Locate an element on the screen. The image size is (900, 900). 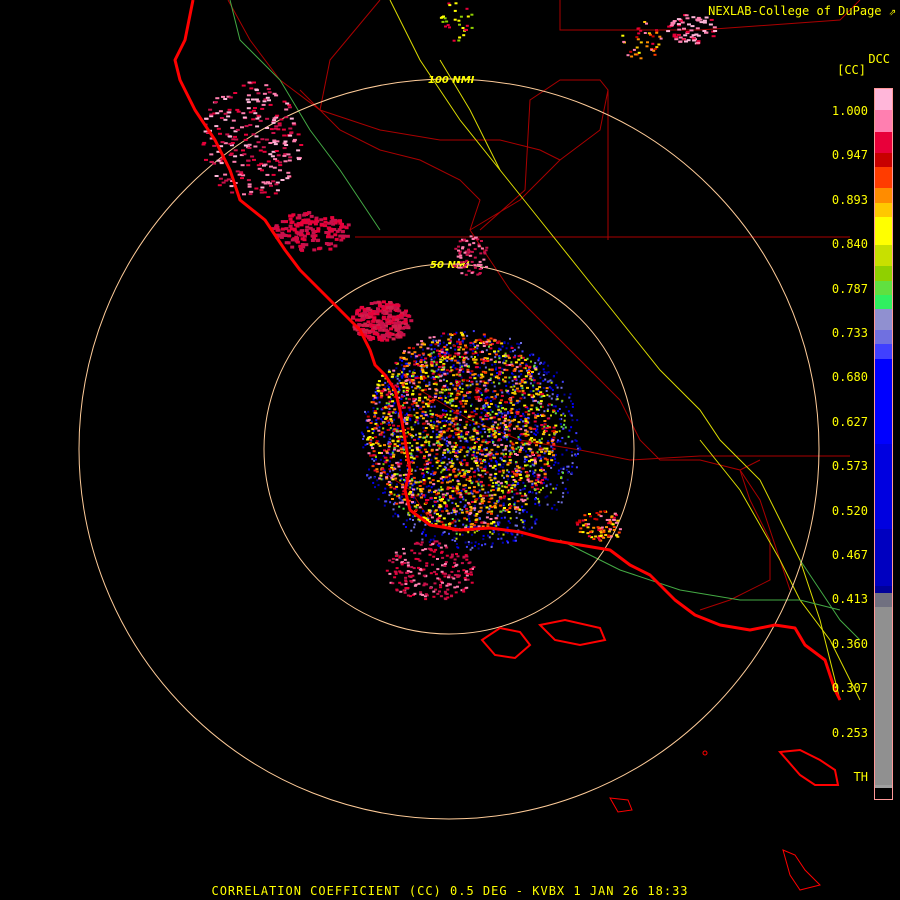
credit-text: NEXLAB-College of DuPage is located at coordinates (794, 11).